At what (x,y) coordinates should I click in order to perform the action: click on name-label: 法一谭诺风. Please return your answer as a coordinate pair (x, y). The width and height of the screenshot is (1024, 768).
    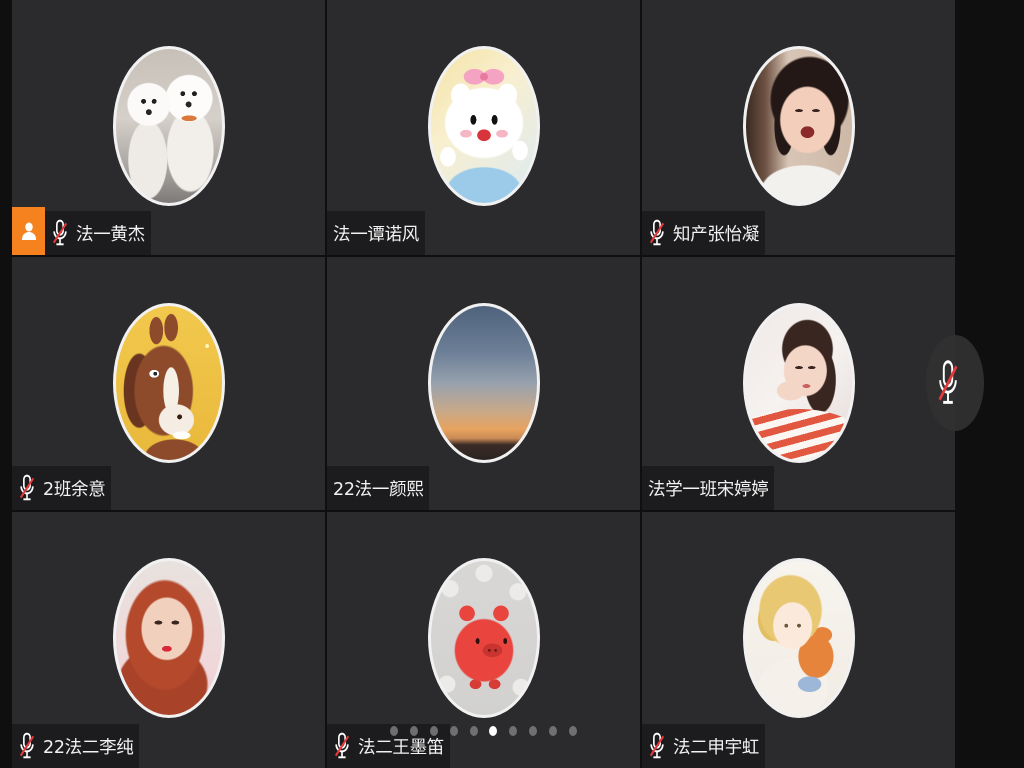
    Looking at the image, I should click on (376, 233).